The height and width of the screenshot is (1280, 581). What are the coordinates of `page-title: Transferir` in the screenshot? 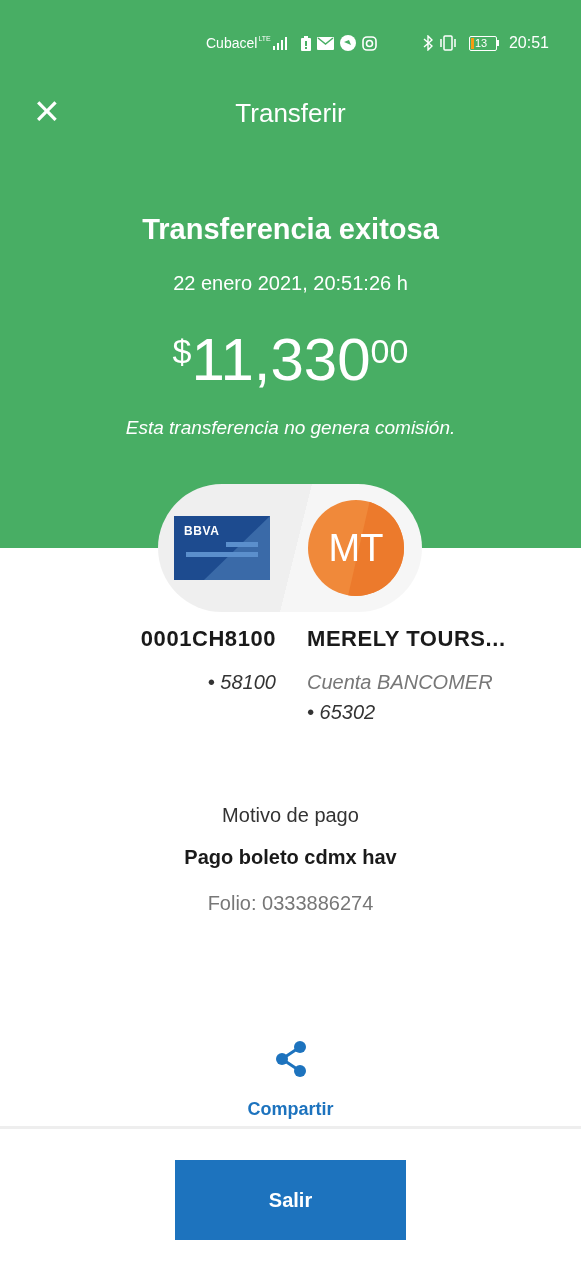 It's located at (290, 112).